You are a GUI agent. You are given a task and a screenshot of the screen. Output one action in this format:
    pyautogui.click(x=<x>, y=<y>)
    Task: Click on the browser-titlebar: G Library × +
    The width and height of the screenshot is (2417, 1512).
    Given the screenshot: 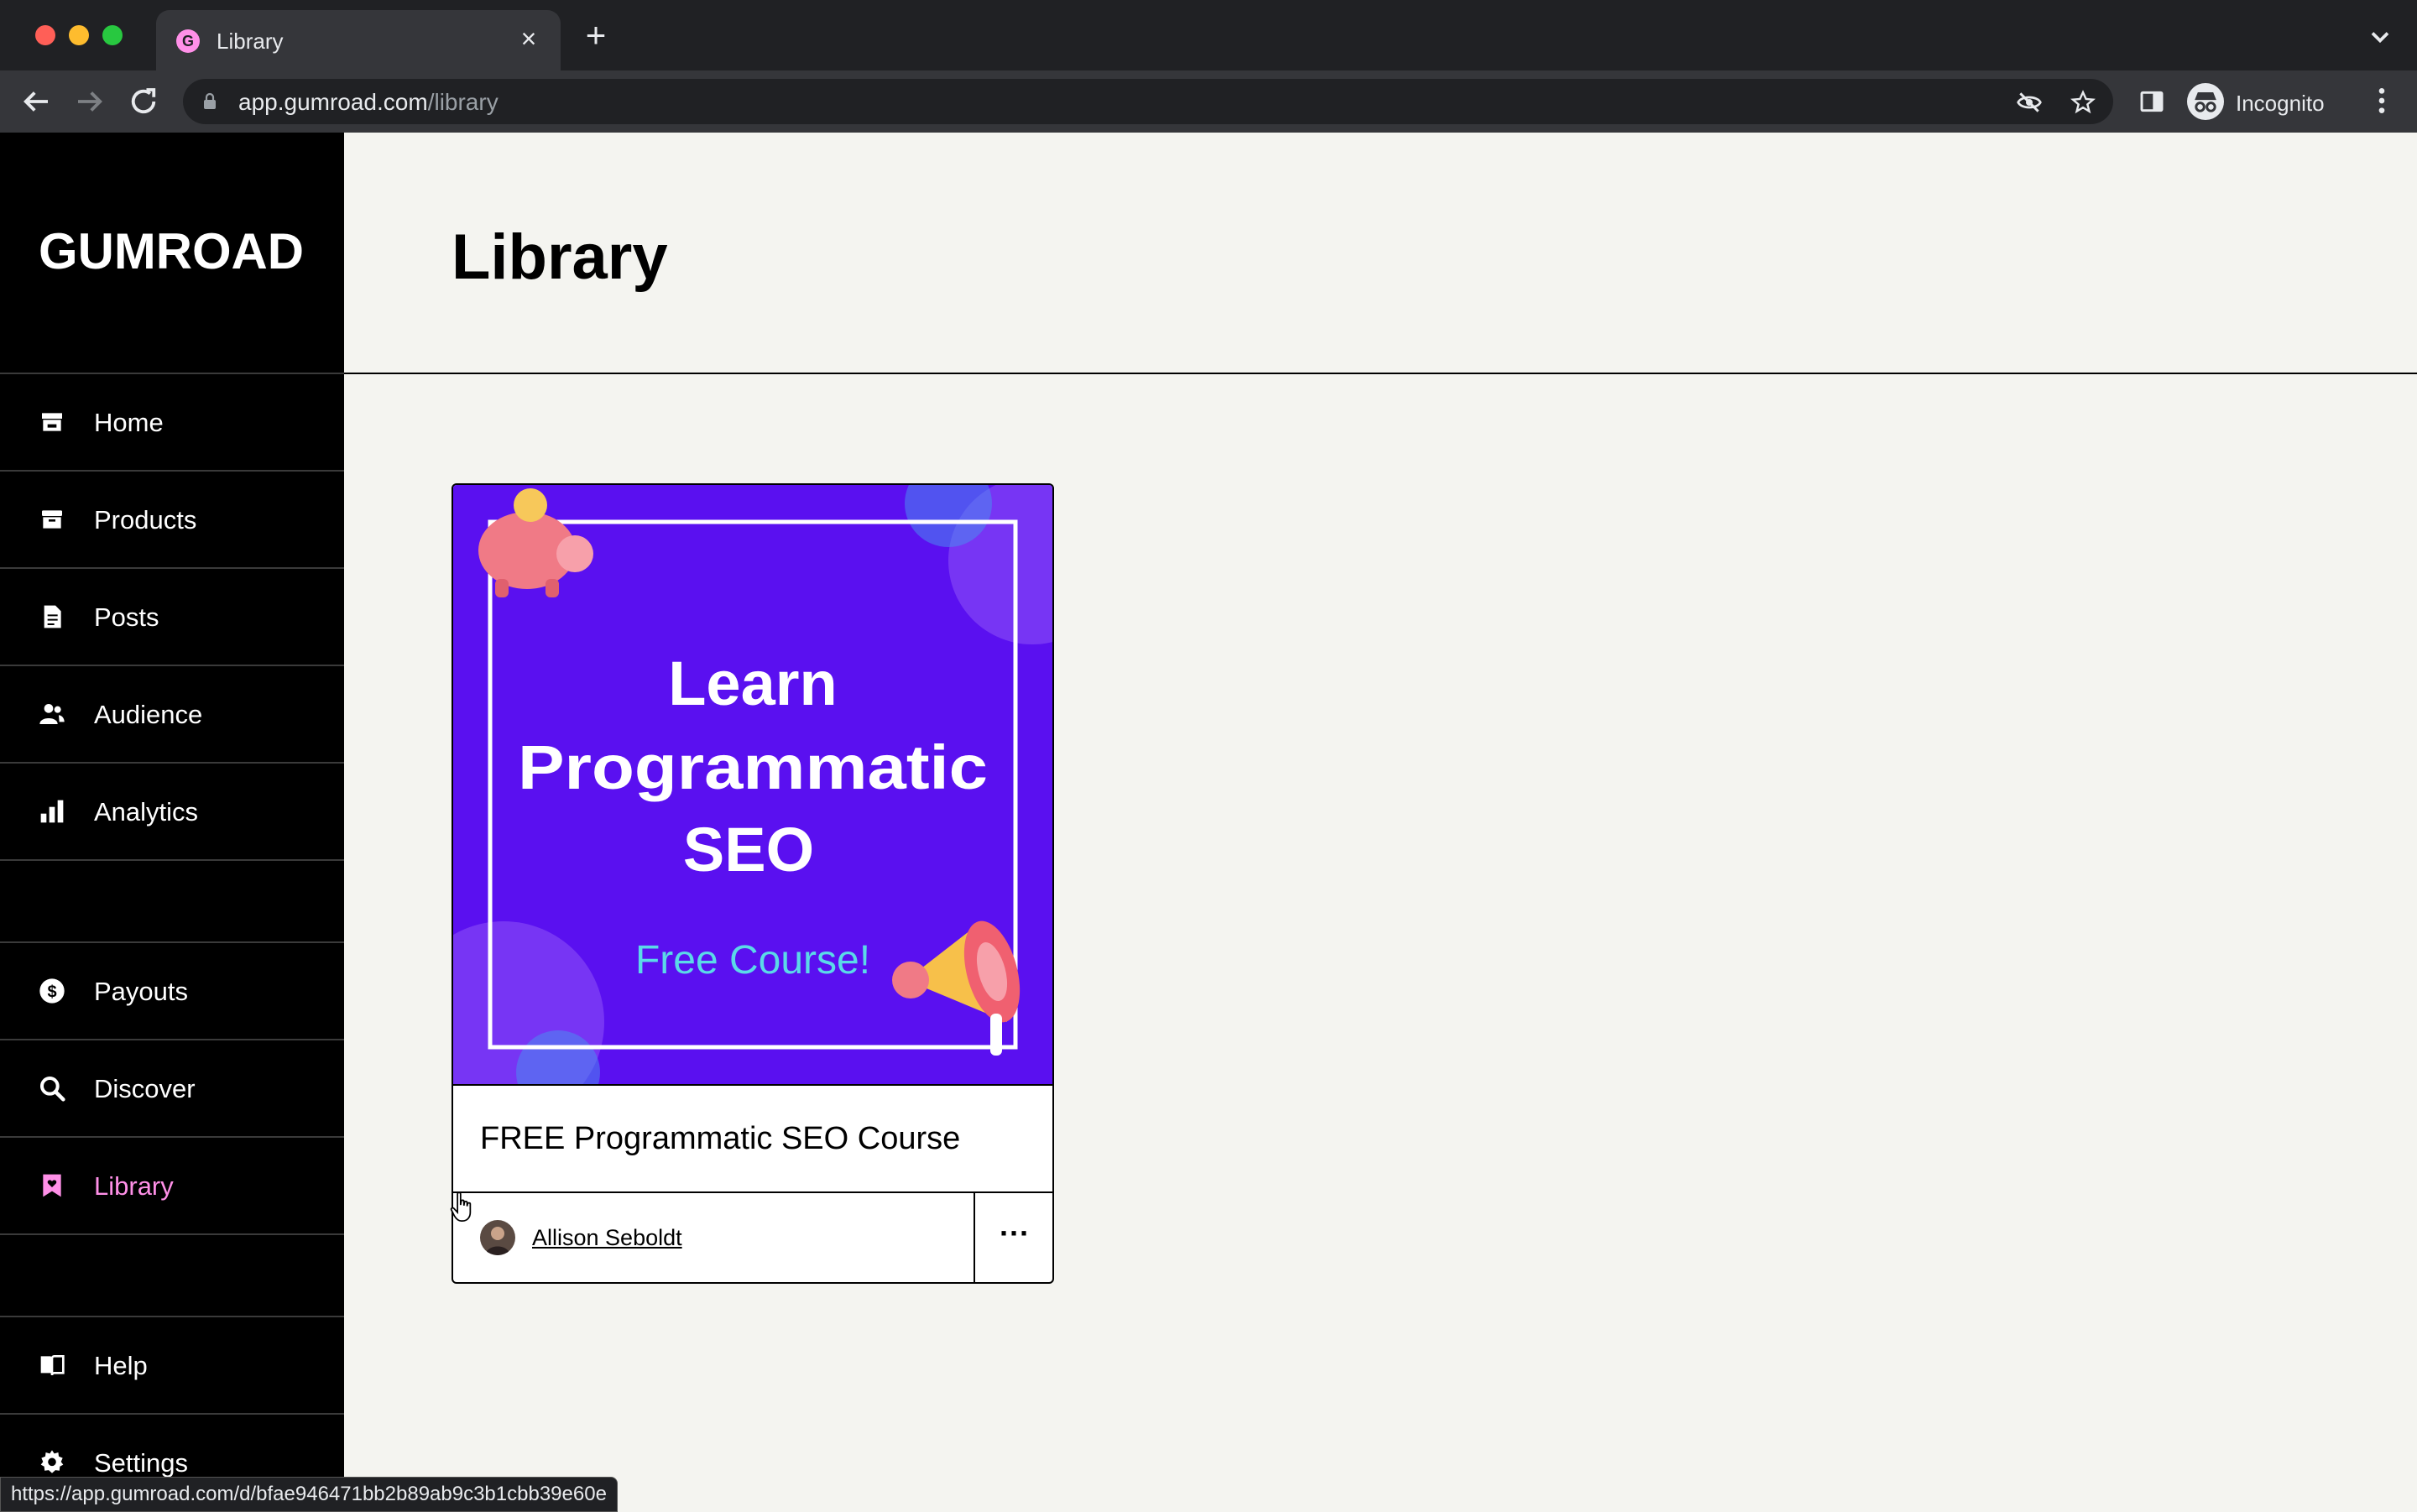 What is the action you would take?
    pyautogui.click(x=1208, y=35)
    